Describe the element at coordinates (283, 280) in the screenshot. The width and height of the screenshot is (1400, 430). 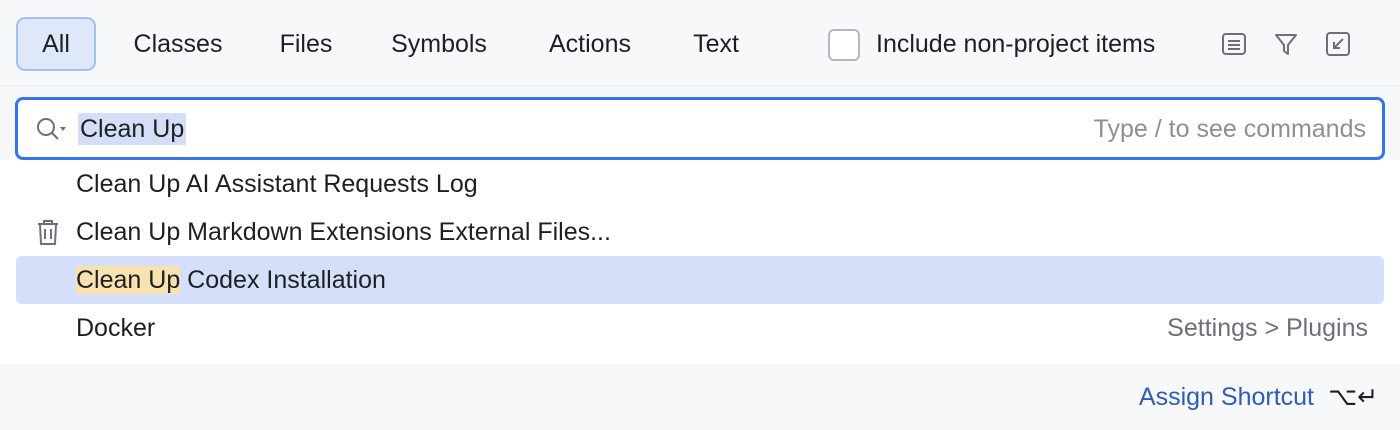
I see `result-label-rest: Codex Installation` at that location.